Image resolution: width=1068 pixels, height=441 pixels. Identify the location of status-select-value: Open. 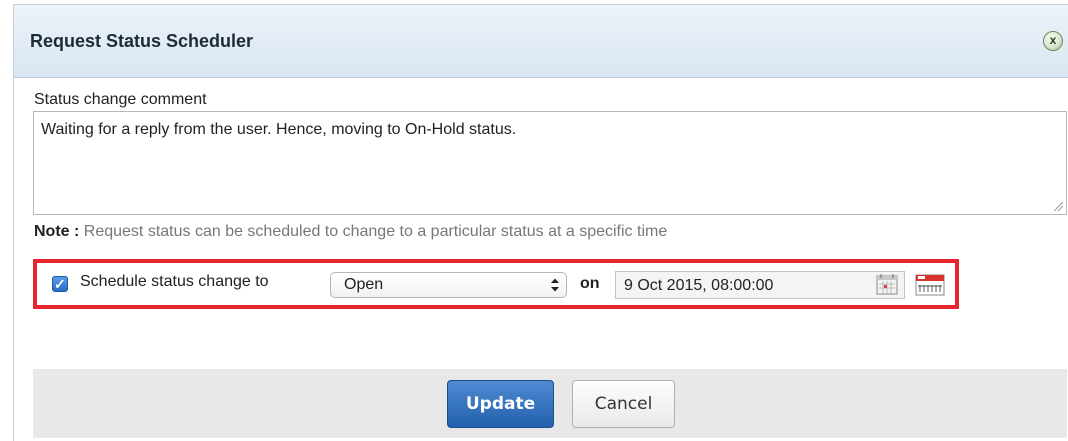
(364, 284).